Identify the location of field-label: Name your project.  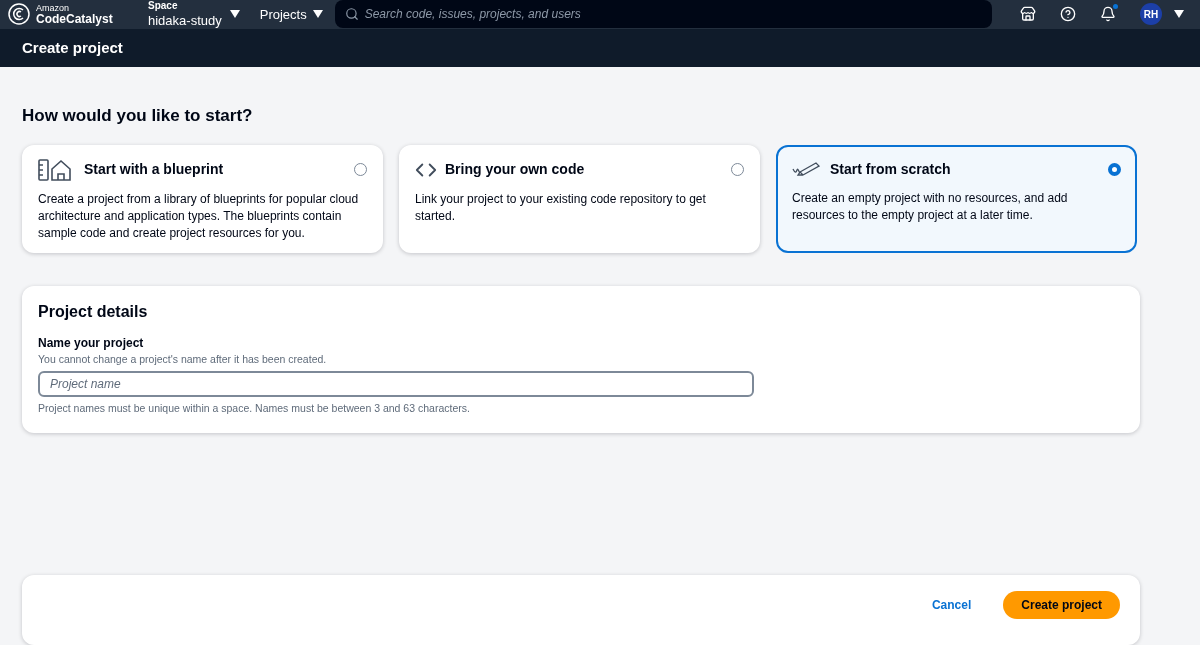
(91, 343).